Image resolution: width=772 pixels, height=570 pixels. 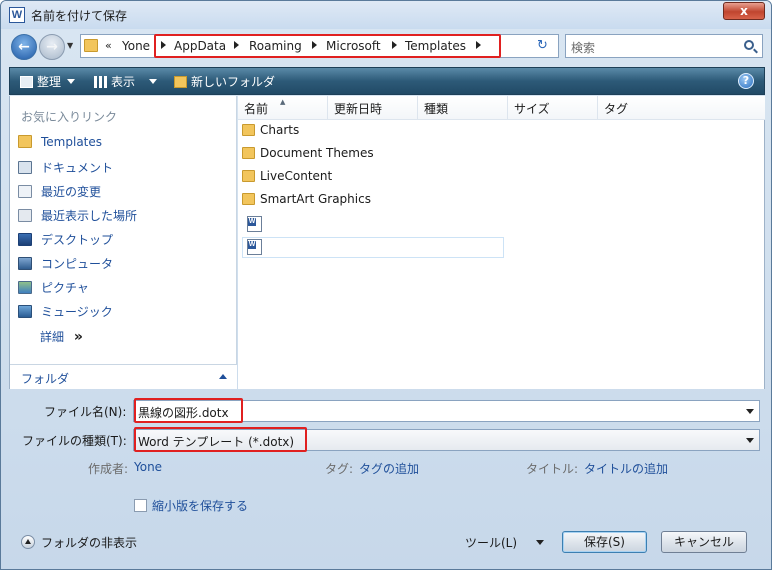 What do you see at coordinates (79, 16) in the screenshot?
I see `window-title: 名前を付けて保存` at bounding box center [79, 16].